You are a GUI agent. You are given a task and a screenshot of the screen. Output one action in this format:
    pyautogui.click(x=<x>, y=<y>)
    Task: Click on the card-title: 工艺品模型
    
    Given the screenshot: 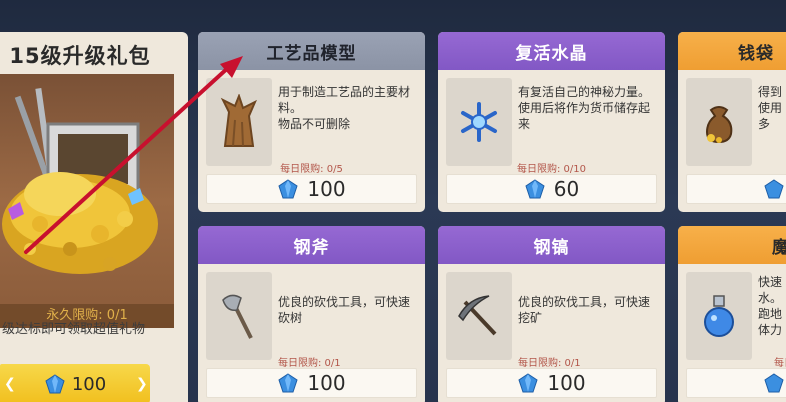 What is the action you would take?
    pyautogui.click(x=311, y=51)
    